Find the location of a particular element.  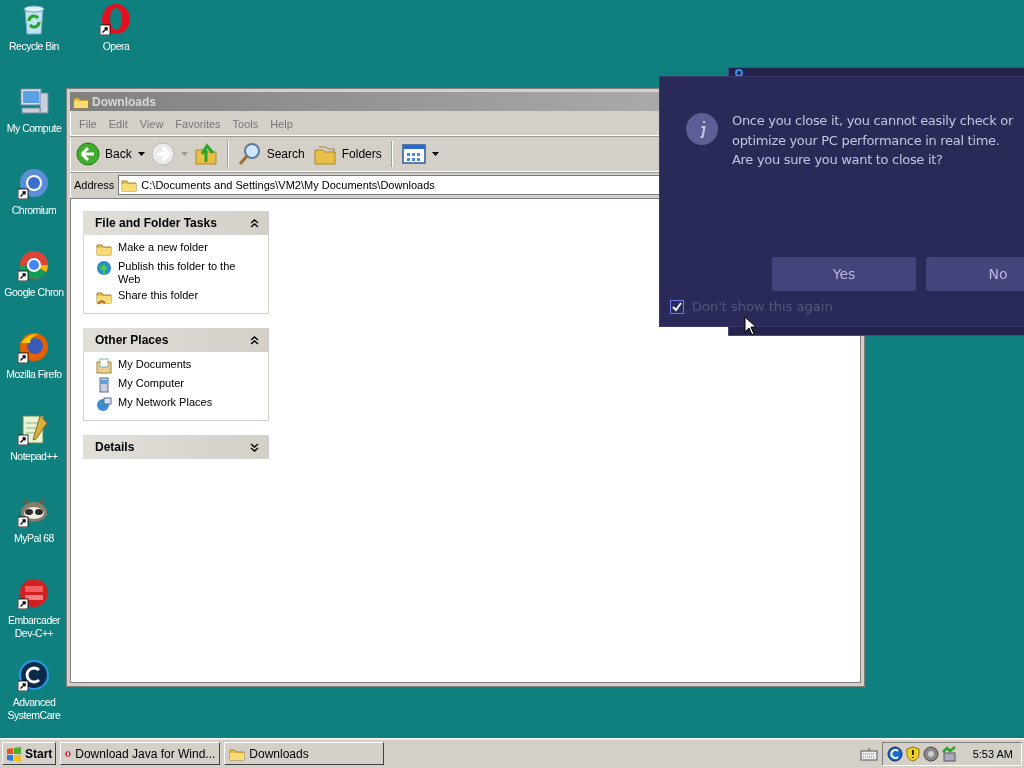

security-shield-icon is located at coordinates (912, 753).